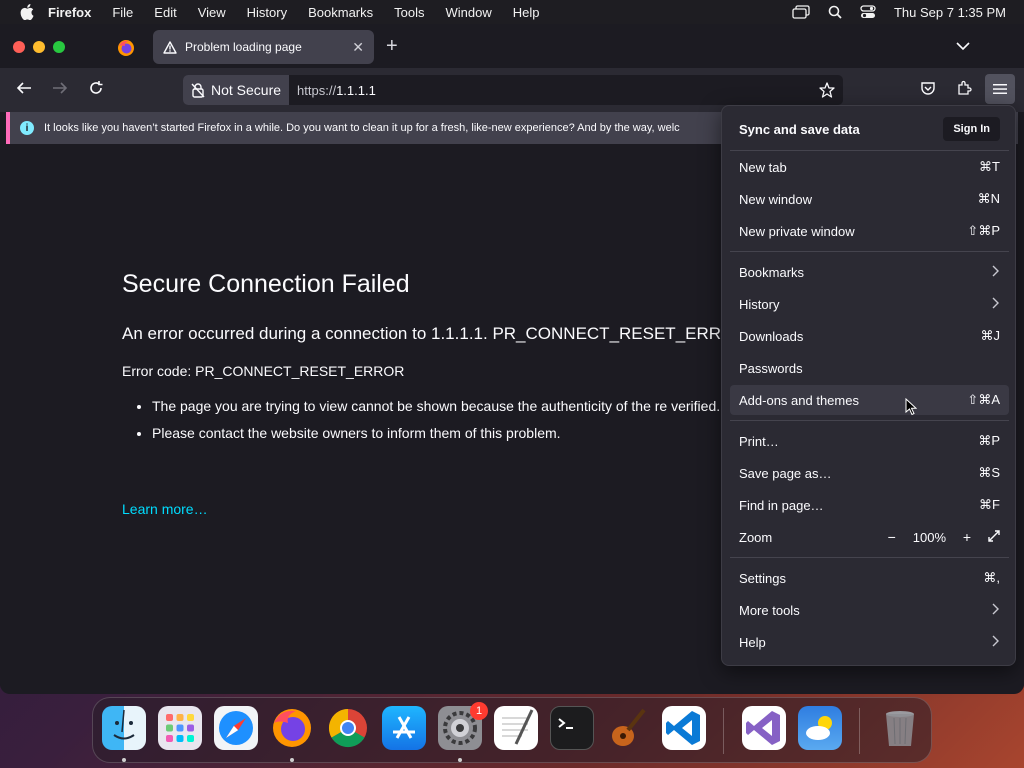 This screenshot has height=768, width=1024. I want to click on pocket-icon, so click(928, 88).